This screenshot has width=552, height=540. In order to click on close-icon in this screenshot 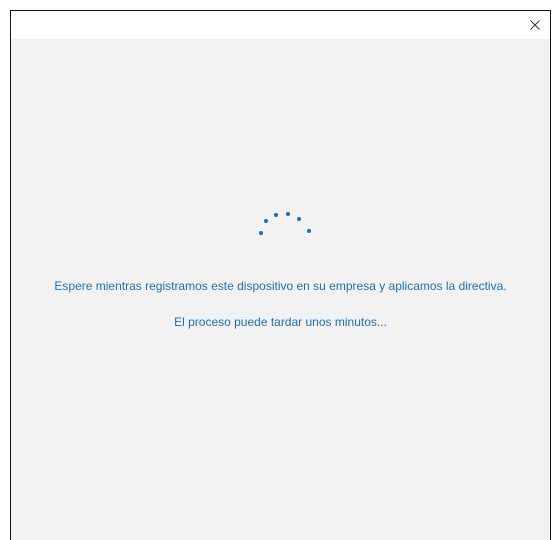, I will do `click(535, 25)`.